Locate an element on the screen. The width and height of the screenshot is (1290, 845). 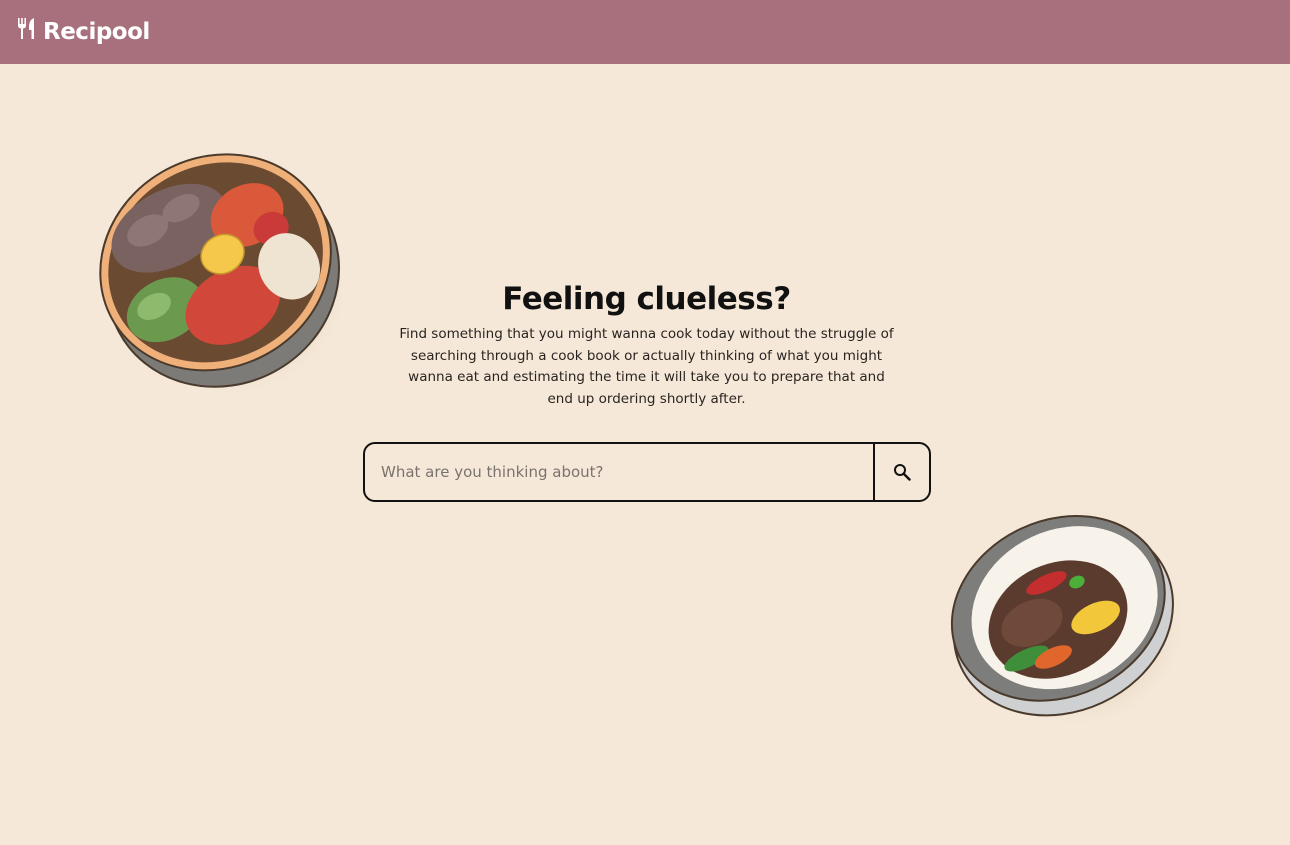
fork-knife-icon is located at coordinates (26, 28).